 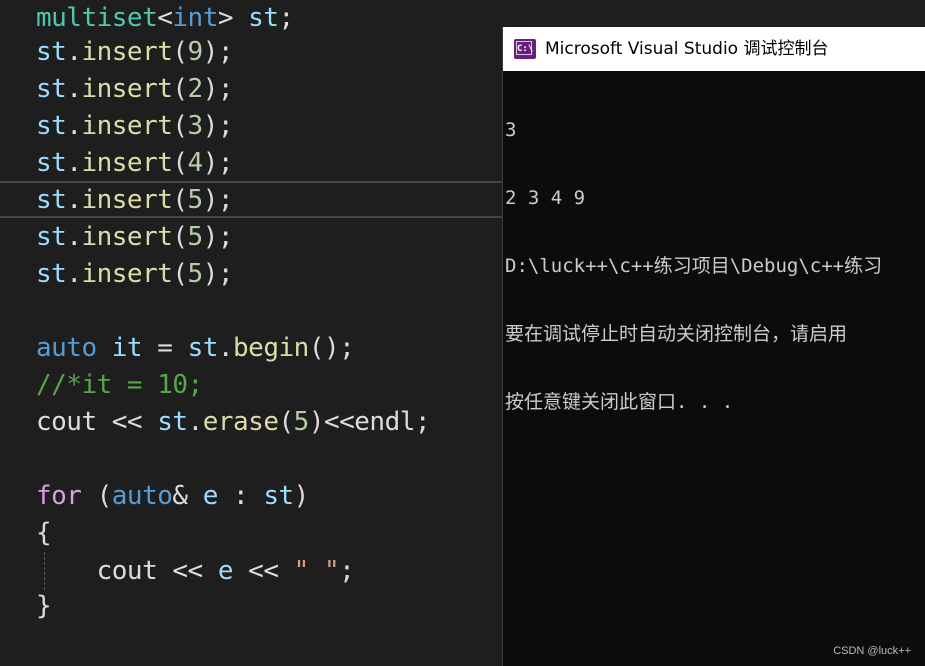 I want to click on code-token: 2, so click(x=195, y=89).